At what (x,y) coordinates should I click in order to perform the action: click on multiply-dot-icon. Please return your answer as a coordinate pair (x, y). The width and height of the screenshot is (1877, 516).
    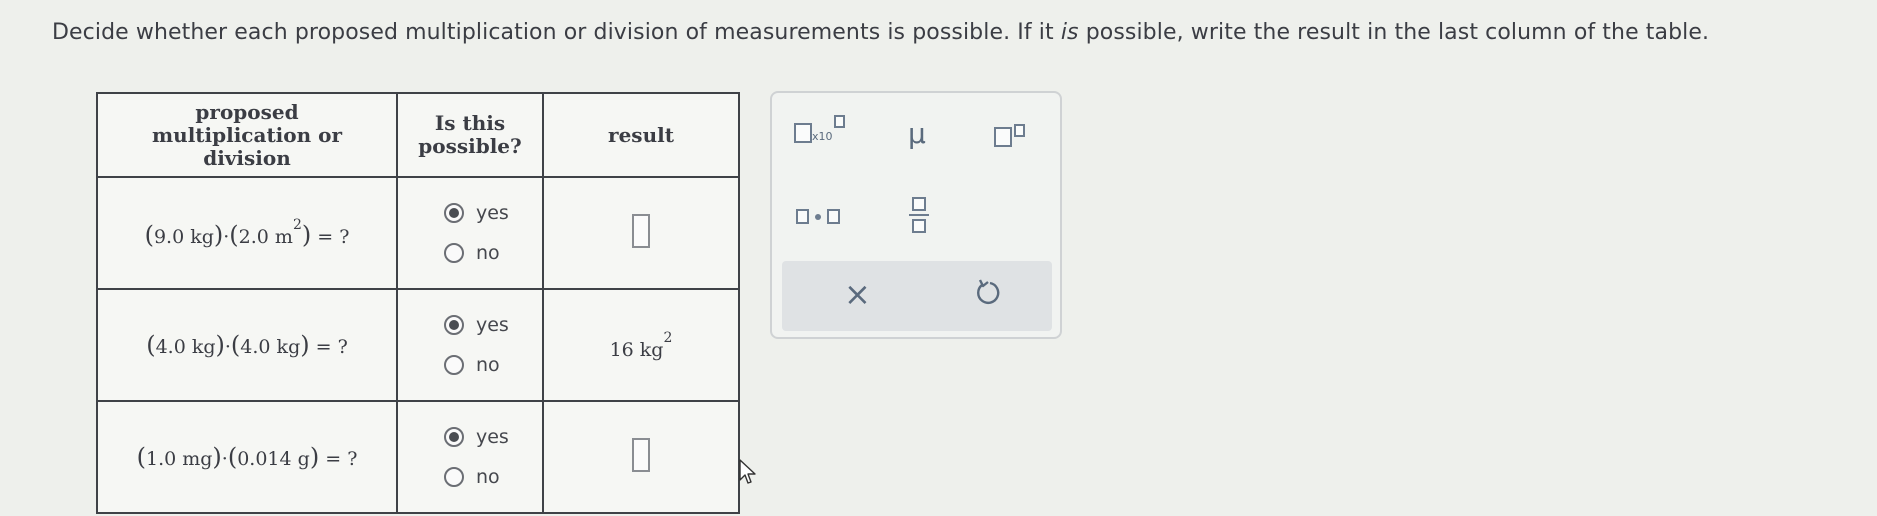
    Looking at the image, I should click on (818, 218).